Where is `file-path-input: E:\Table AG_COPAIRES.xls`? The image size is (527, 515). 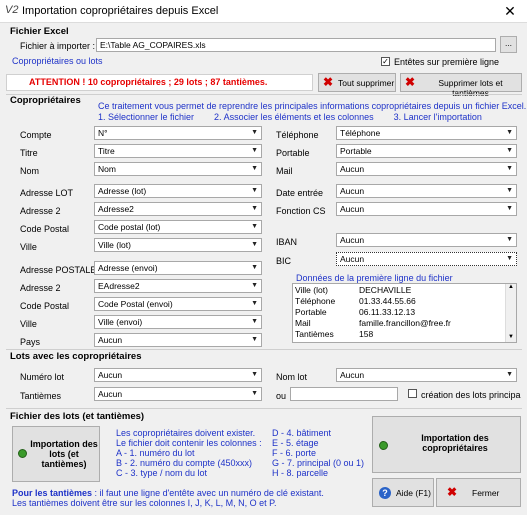
file-path-input: E:\Table AG_COPAIRES.xls is located at coordinates (296, 45).